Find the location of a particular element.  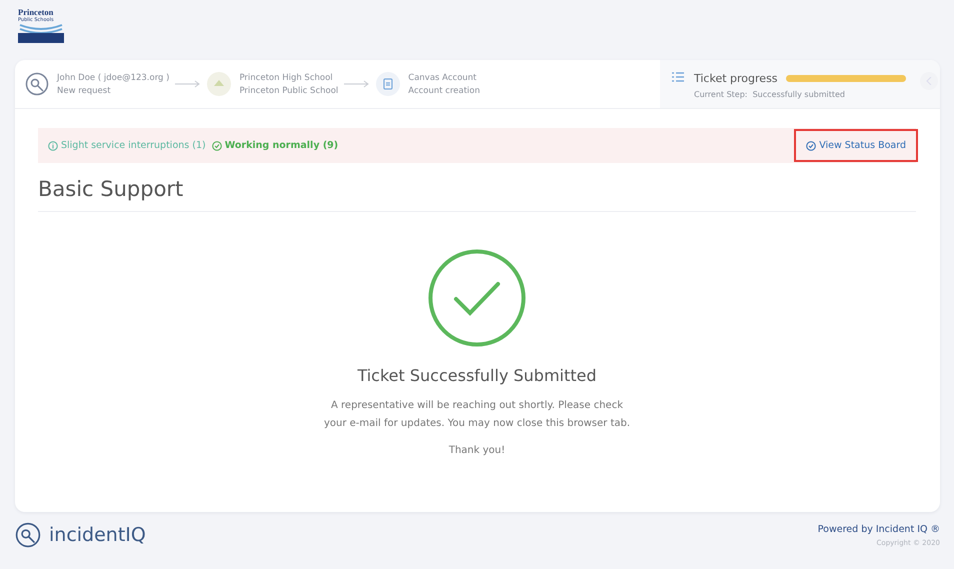

school-icon is located at coordinates (219, 84).